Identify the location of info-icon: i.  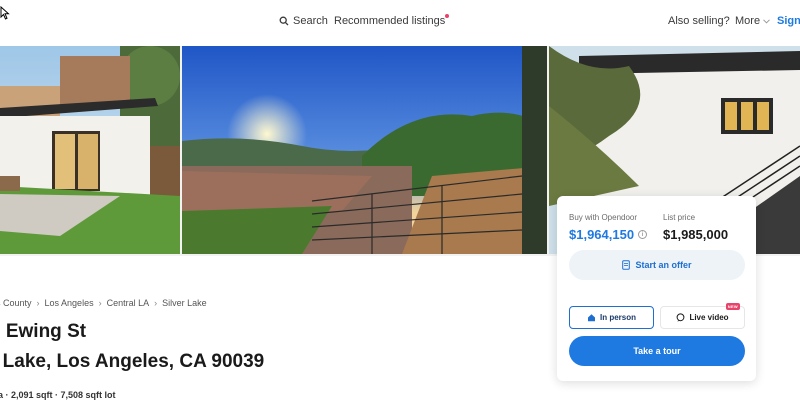
(643, 234).